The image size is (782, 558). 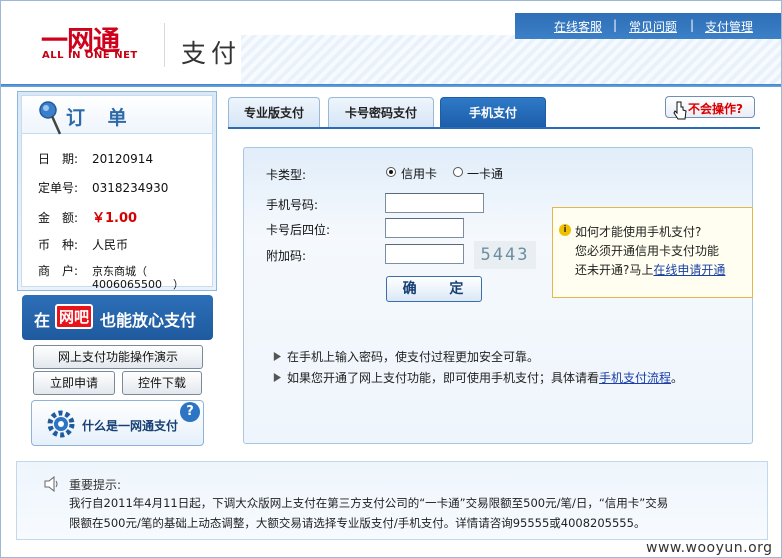 What do you see at coordinates (424, 228) in the screenshot?
I see `card-last4-input` at bounding box center [424, 228].